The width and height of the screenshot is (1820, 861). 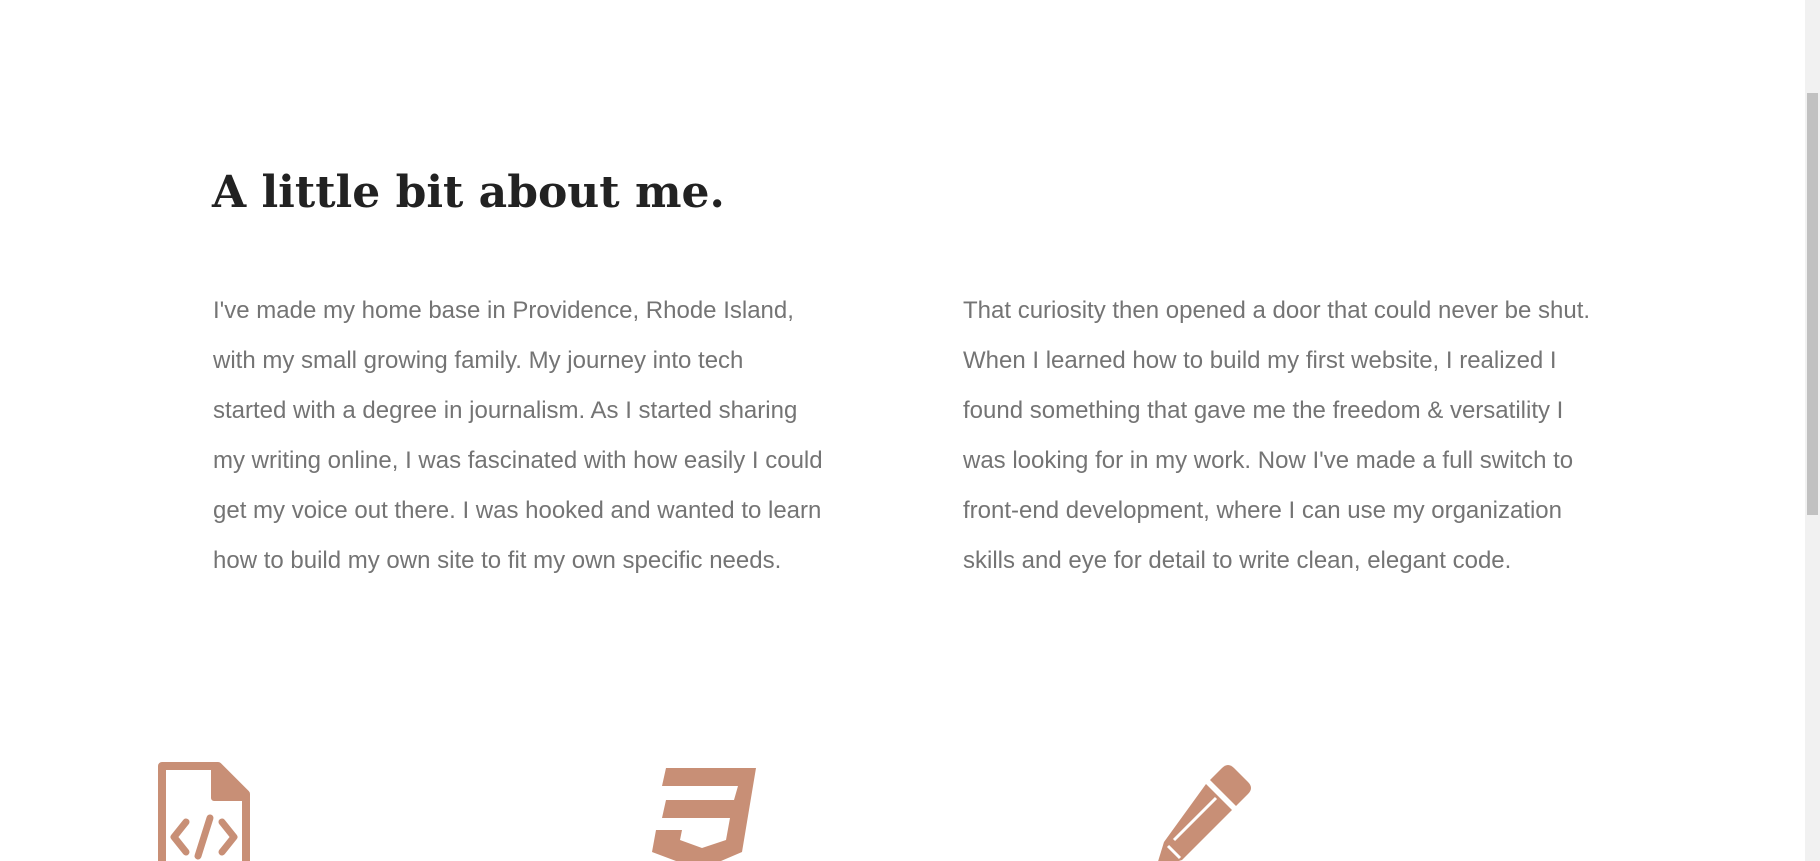 I want to click on page-scrollbar, so click(x=1812, y=430).